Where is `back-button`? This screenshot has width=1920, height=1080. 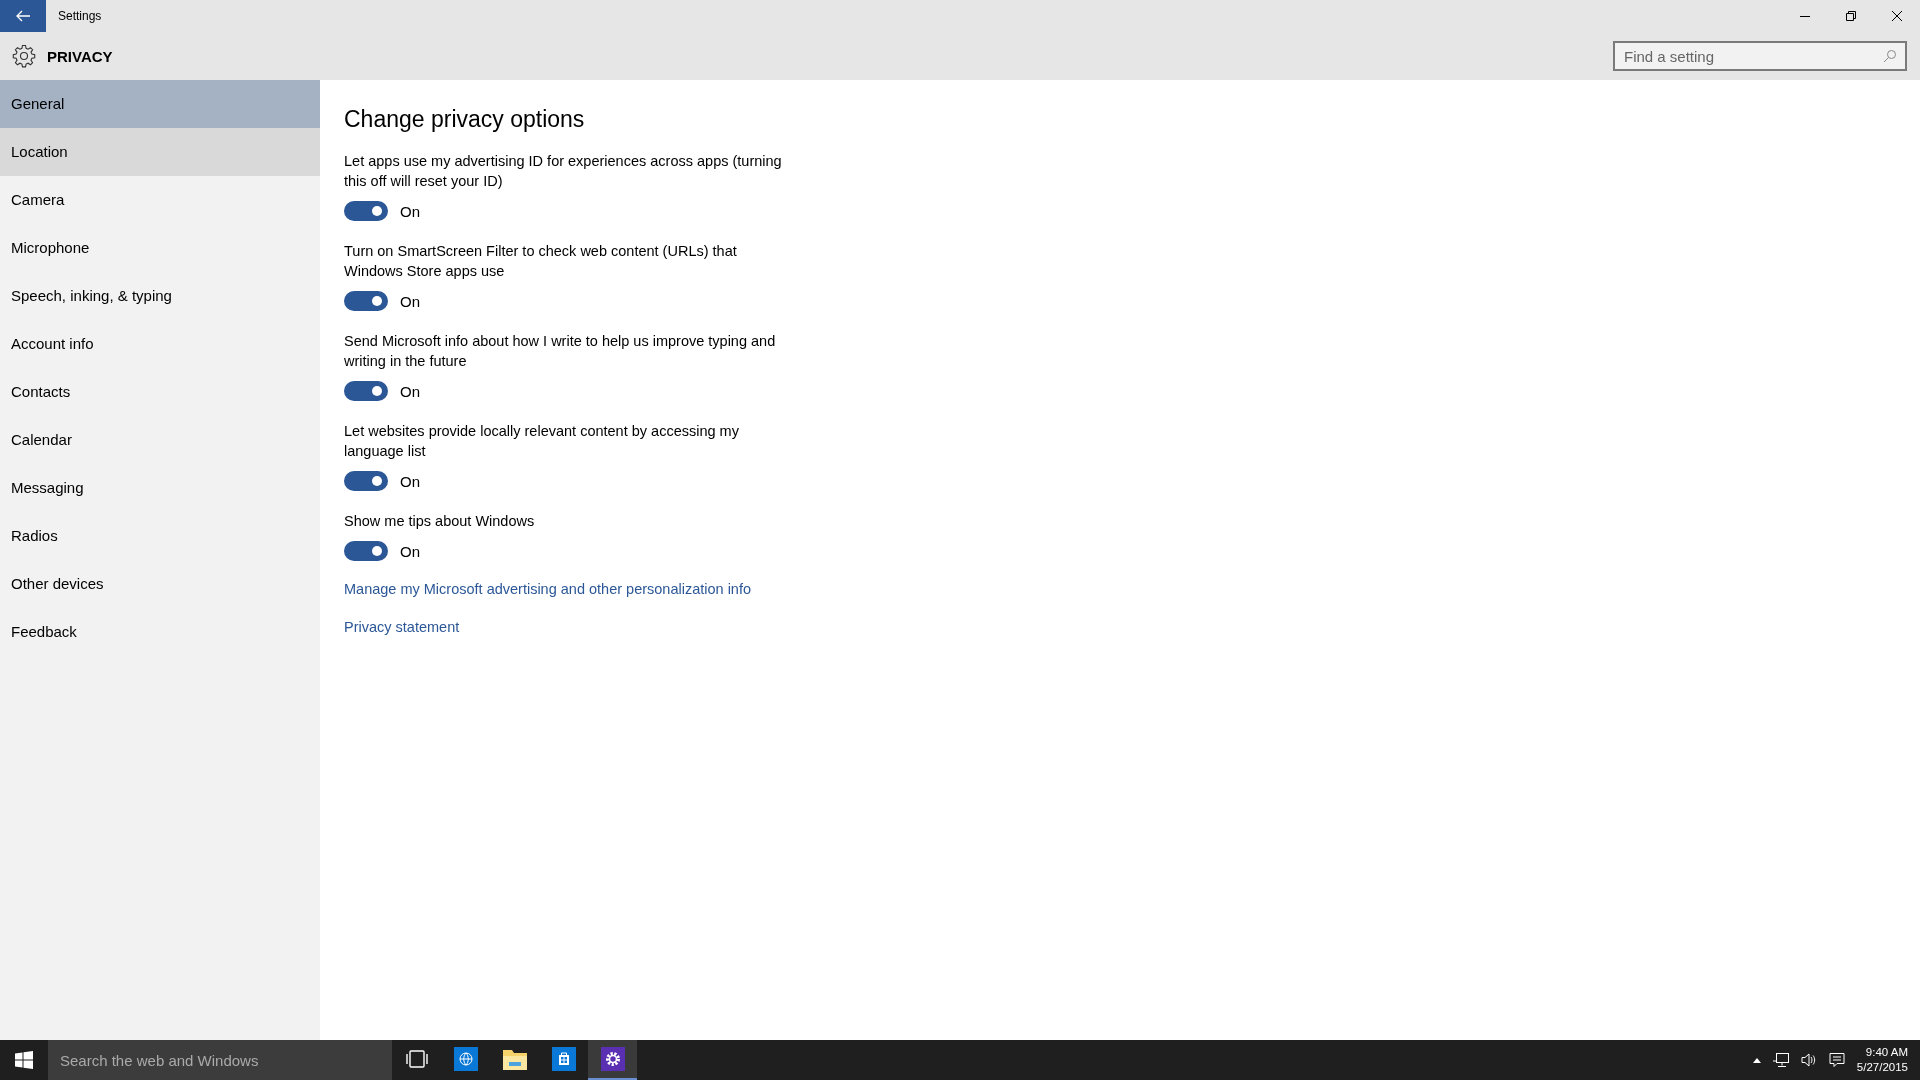
back-button is located at coordinates (23, 16).